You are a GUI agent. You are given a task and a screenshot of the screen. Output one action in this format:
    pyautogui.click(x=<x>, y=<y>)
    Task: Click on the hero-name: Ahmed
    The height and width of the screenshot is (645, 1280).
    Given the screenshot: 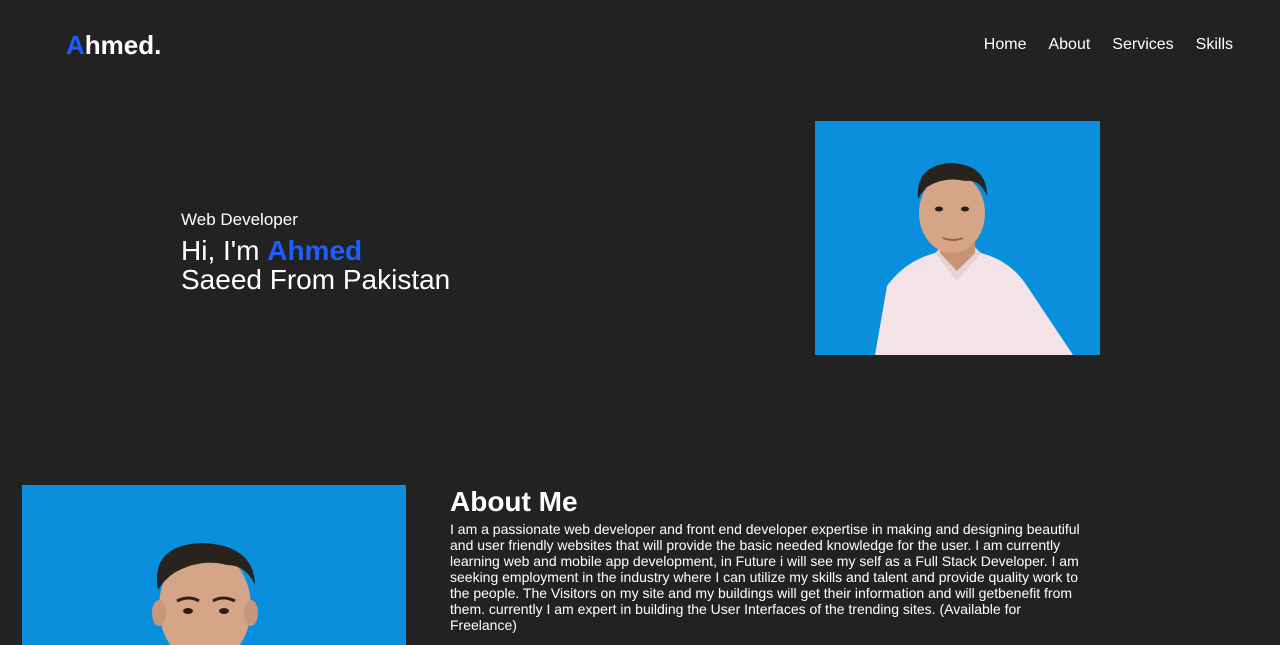 What is the action you would take?
    pyautogui.click(x=315, y=250)
    